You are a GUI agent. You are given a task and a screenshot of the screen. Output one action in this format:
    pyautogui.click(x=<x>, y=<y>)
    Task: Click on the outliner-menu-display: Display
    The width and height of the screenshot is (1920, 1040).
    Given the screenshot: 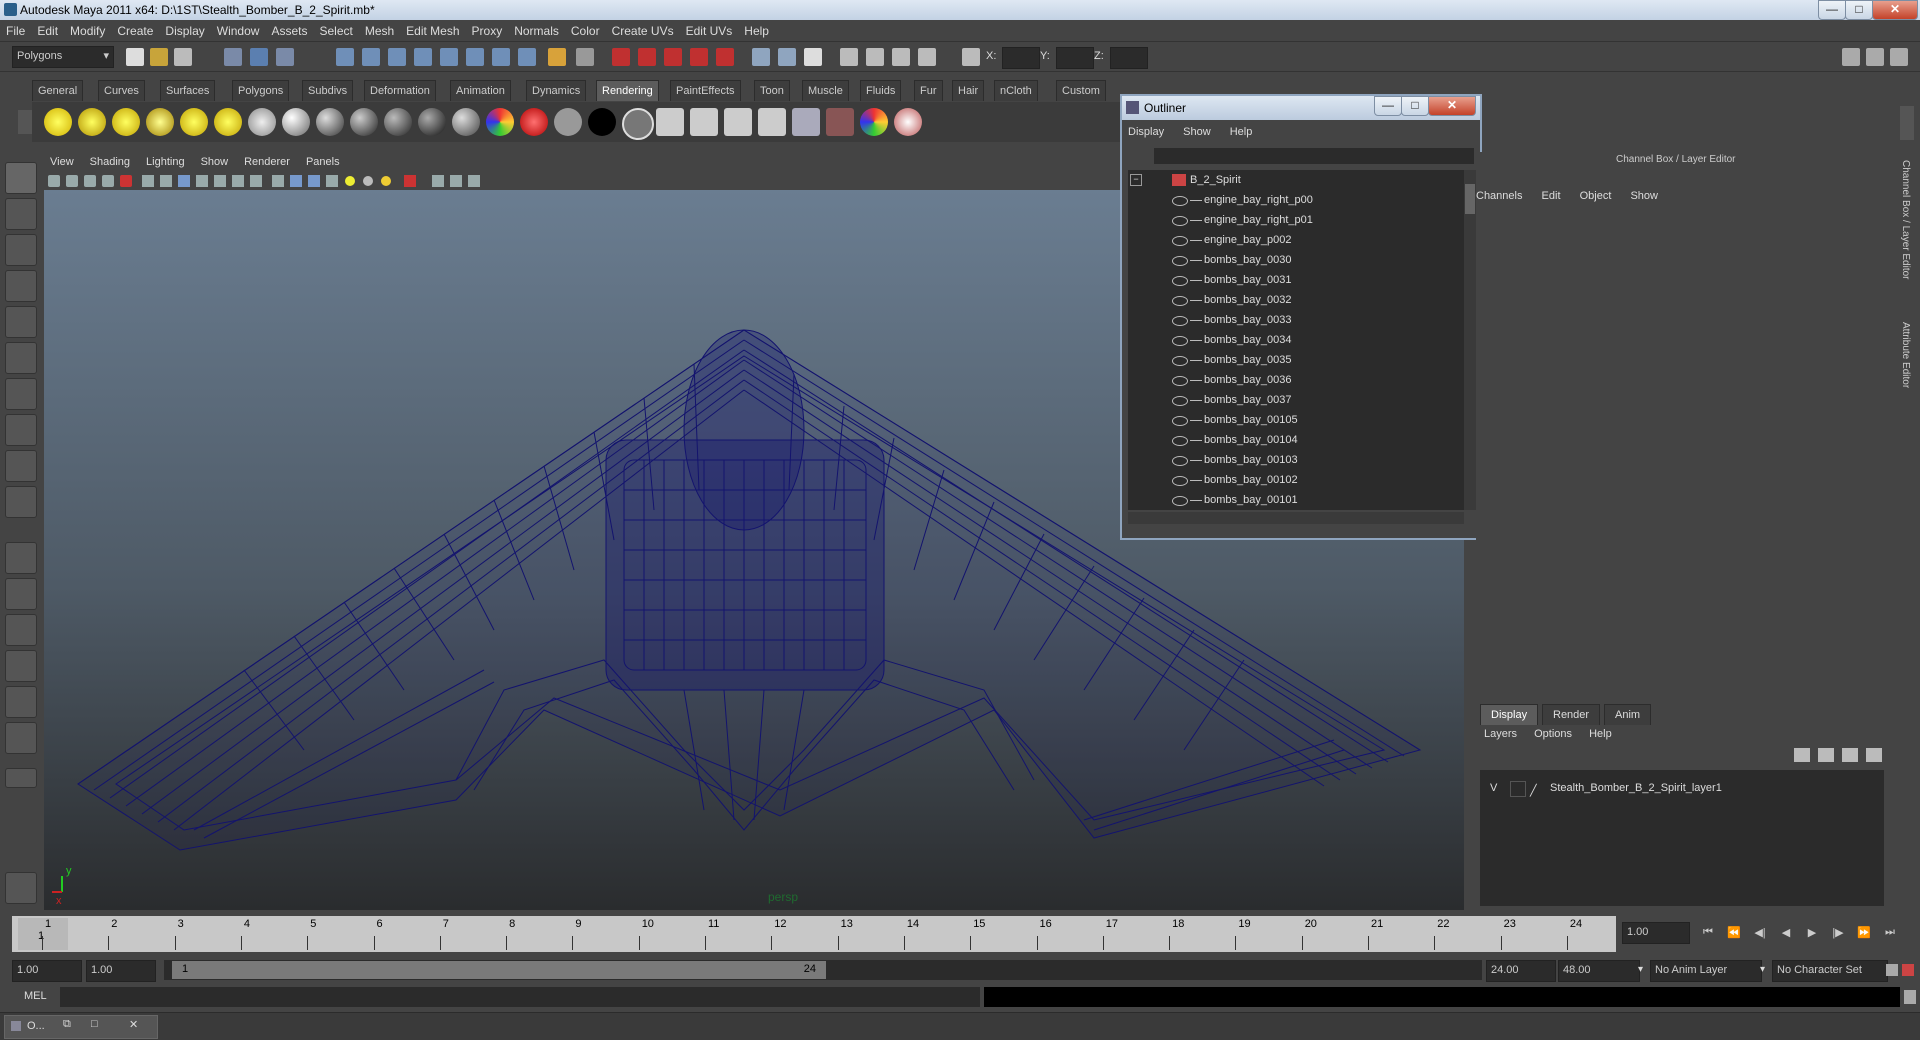 What is the action you would take?
    pyautogui.click(x=1146, y=132)
    